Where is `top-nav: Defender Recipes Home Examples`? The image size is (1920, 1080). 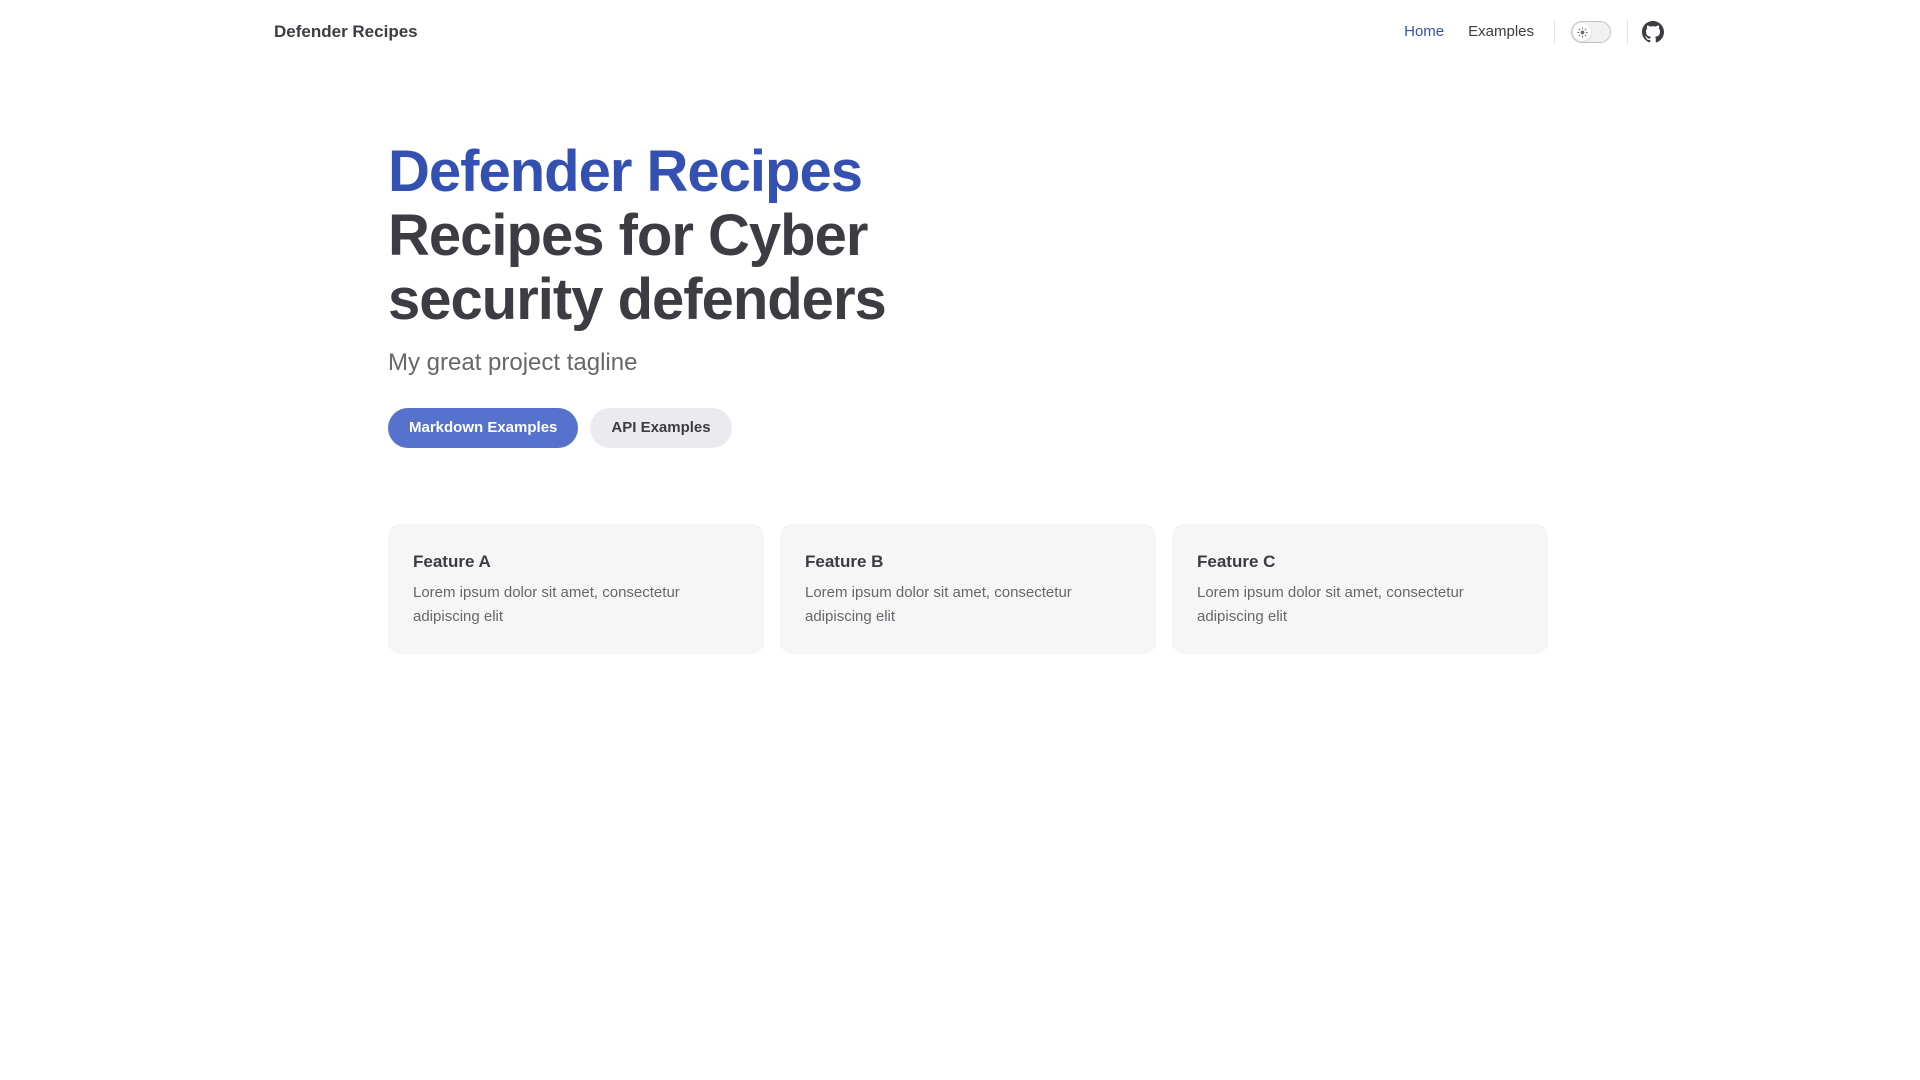 top-nav: Defender Recipes Home Examples is located at coordinates (960, 32).